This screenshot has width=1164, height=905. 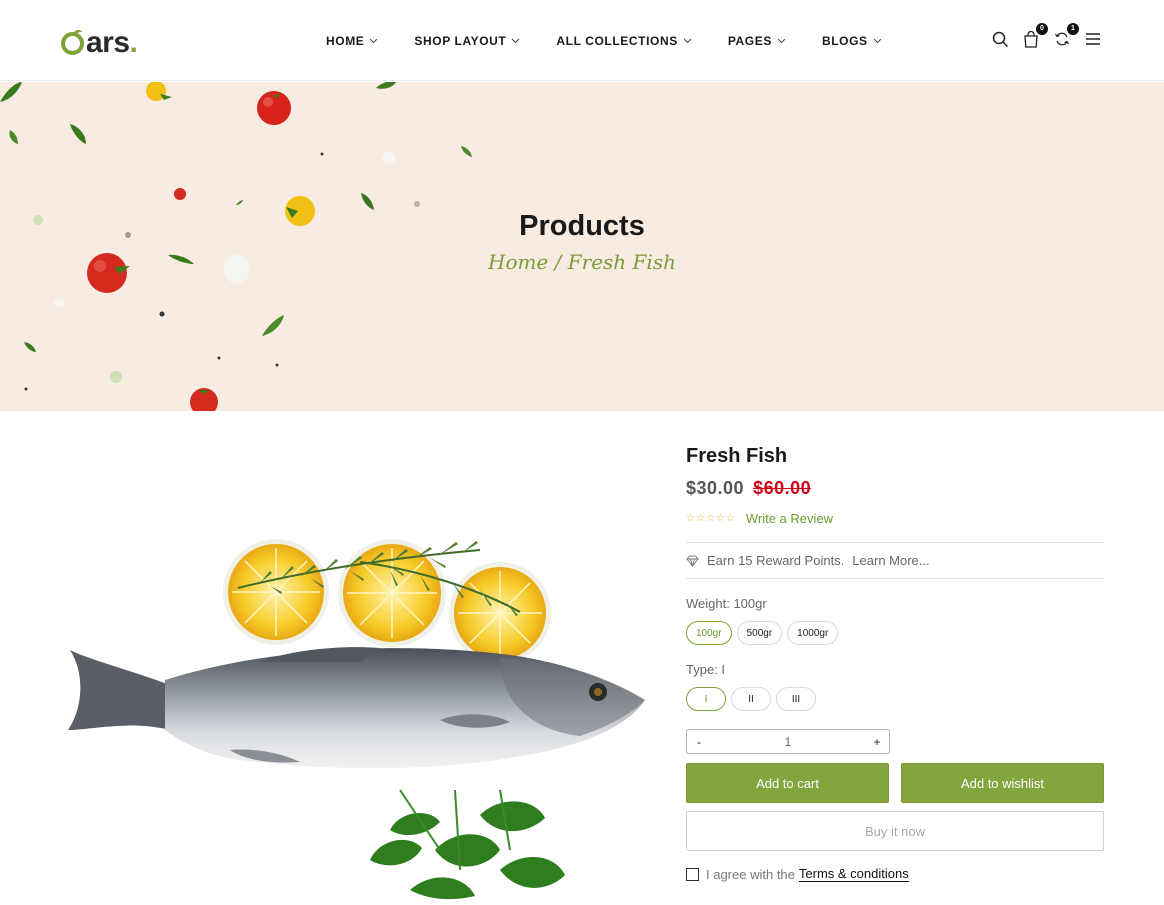 What do you see at coordinates (518, 262) in the screenshot?
I see `breadcrumb-home-link: Home` at bounding box center [518, 262].